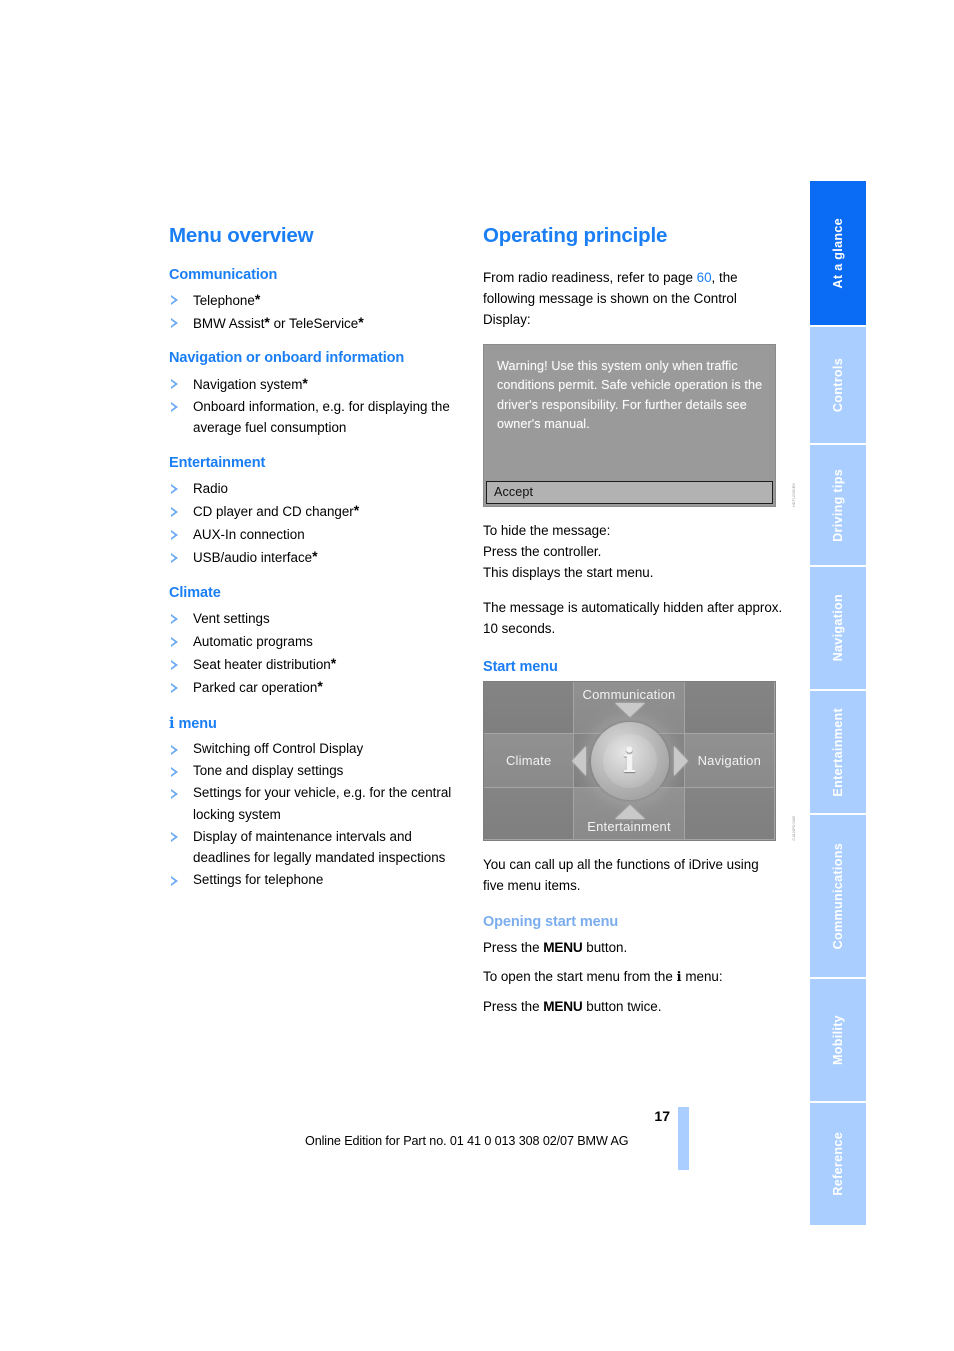 The image size is (954, 1351). Describe the element at coordinates (629, 707) in the screenshot. I see `menu-item-communication: Communication` at that location.